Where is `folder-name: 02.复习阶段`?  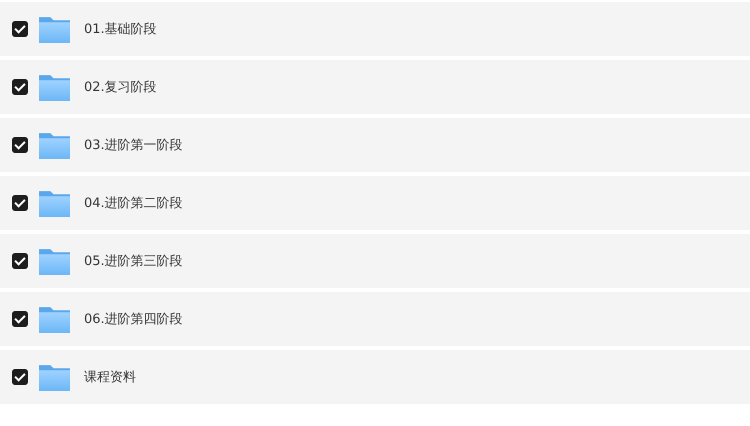 folder-name: 02.复习阶段 is located at coordinates (120, 87).